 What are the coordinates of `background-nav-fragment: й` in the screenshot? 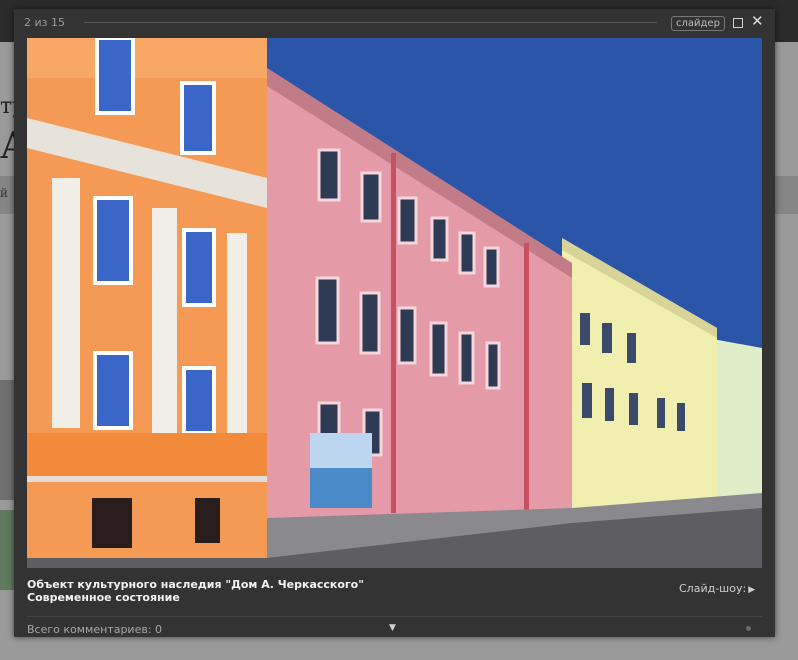 It's located at (4, 193).